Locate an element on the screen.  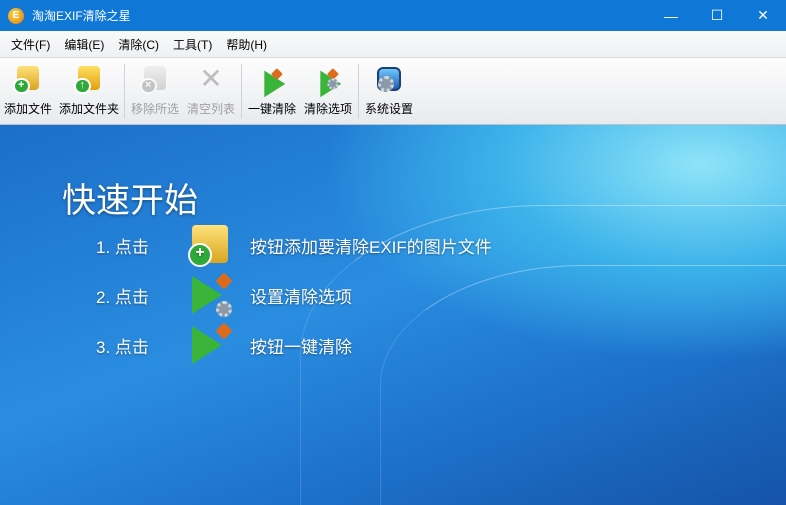
clean-options-button: 清除选项 is located at coordinates (328, 90).